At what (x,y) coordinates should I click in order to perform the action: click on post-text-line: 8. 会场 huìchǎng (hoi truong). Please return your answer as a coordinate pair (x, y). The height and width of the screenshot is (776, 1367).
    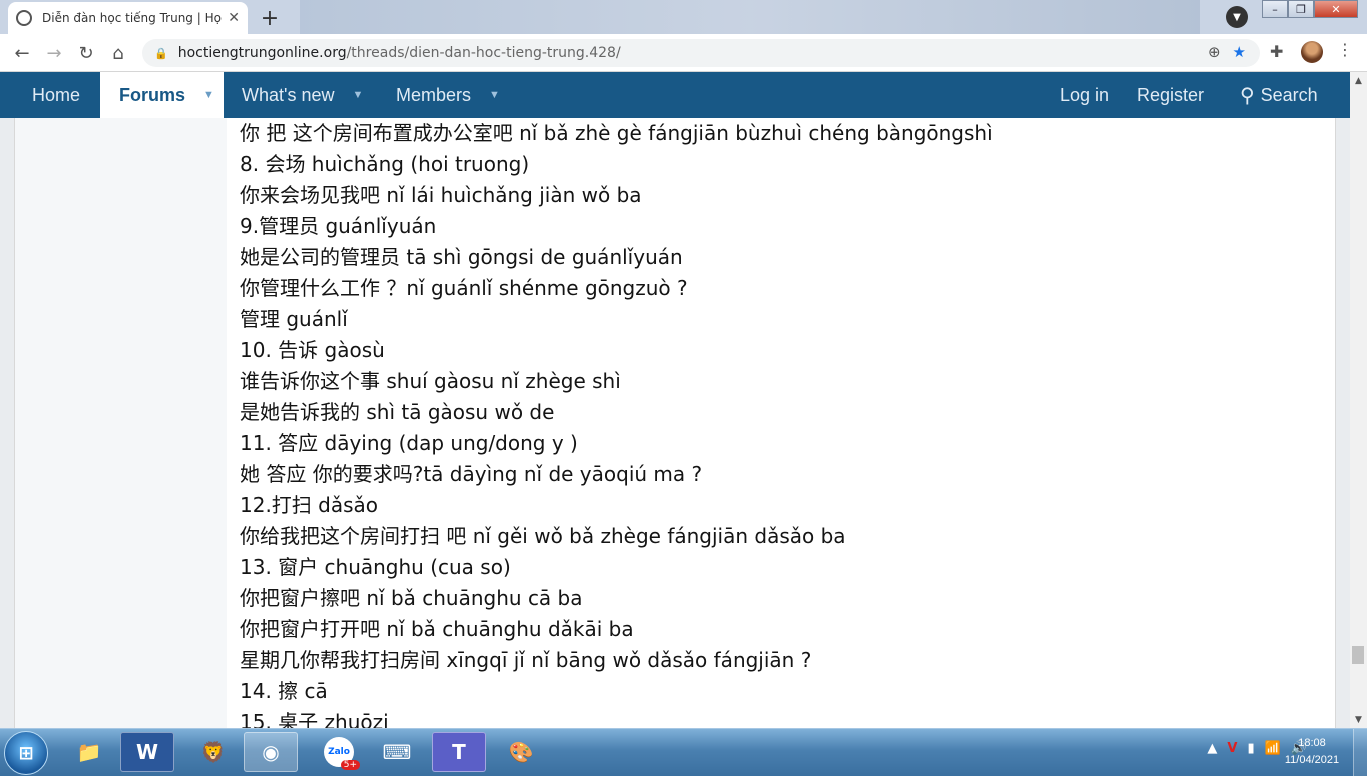
    Looking at the image, I should click on (385, 164).